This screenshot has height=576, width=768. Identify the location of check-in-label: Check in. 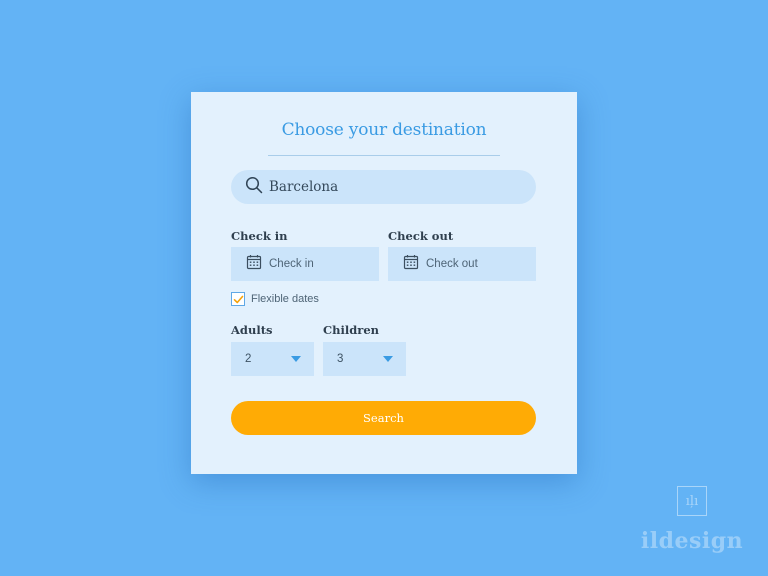
(259, 236).